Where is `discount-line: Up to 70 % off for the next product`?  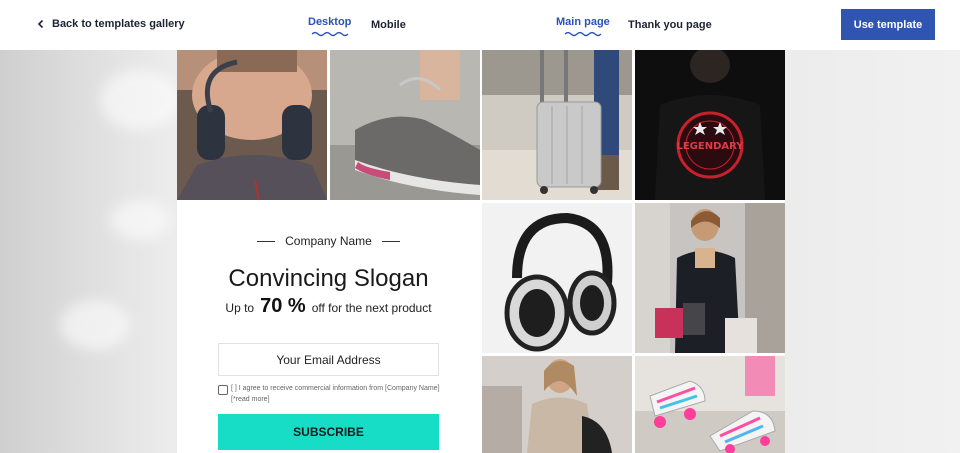 discount-line: Up to 70 % off for the next product is located at coordinates (328, 306).